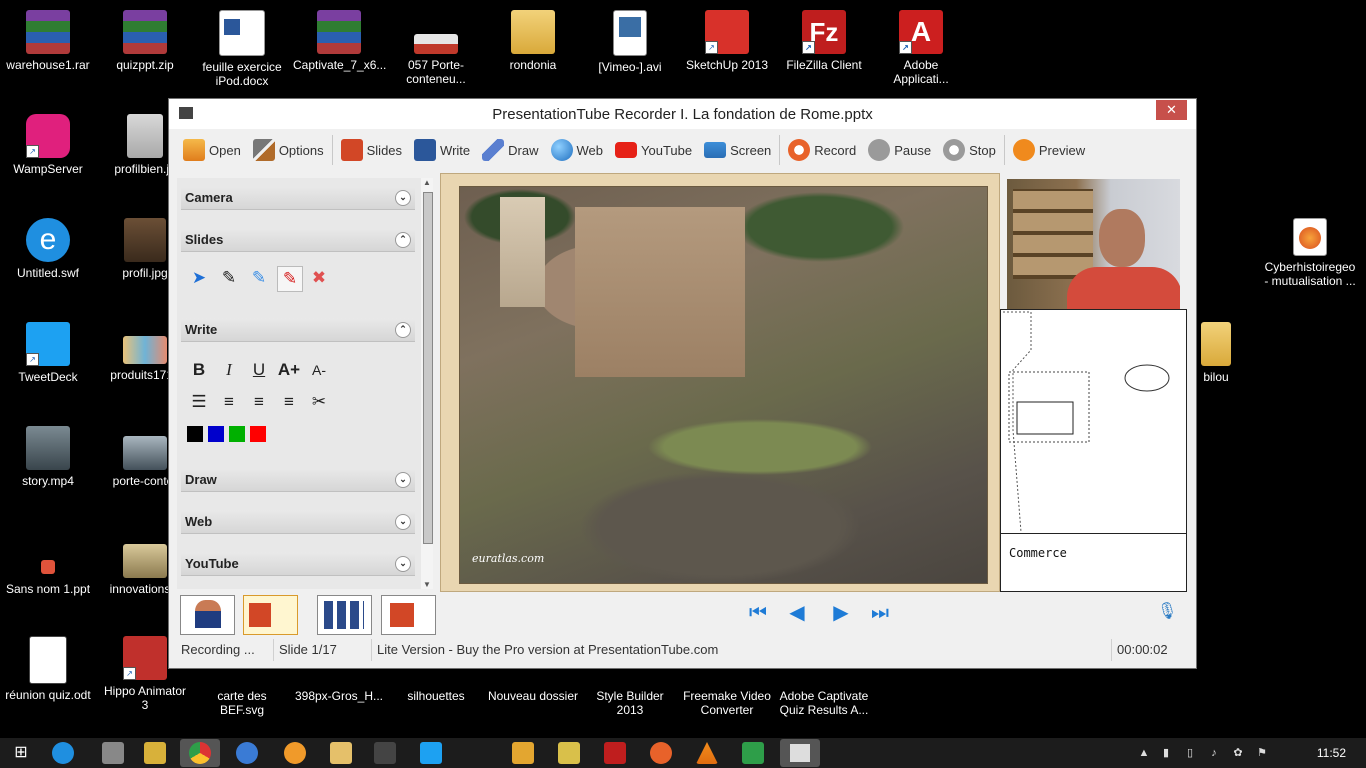 The image size is (1366, 768). I want to click on previous-slide-icon: ◀, so click(797, 613).